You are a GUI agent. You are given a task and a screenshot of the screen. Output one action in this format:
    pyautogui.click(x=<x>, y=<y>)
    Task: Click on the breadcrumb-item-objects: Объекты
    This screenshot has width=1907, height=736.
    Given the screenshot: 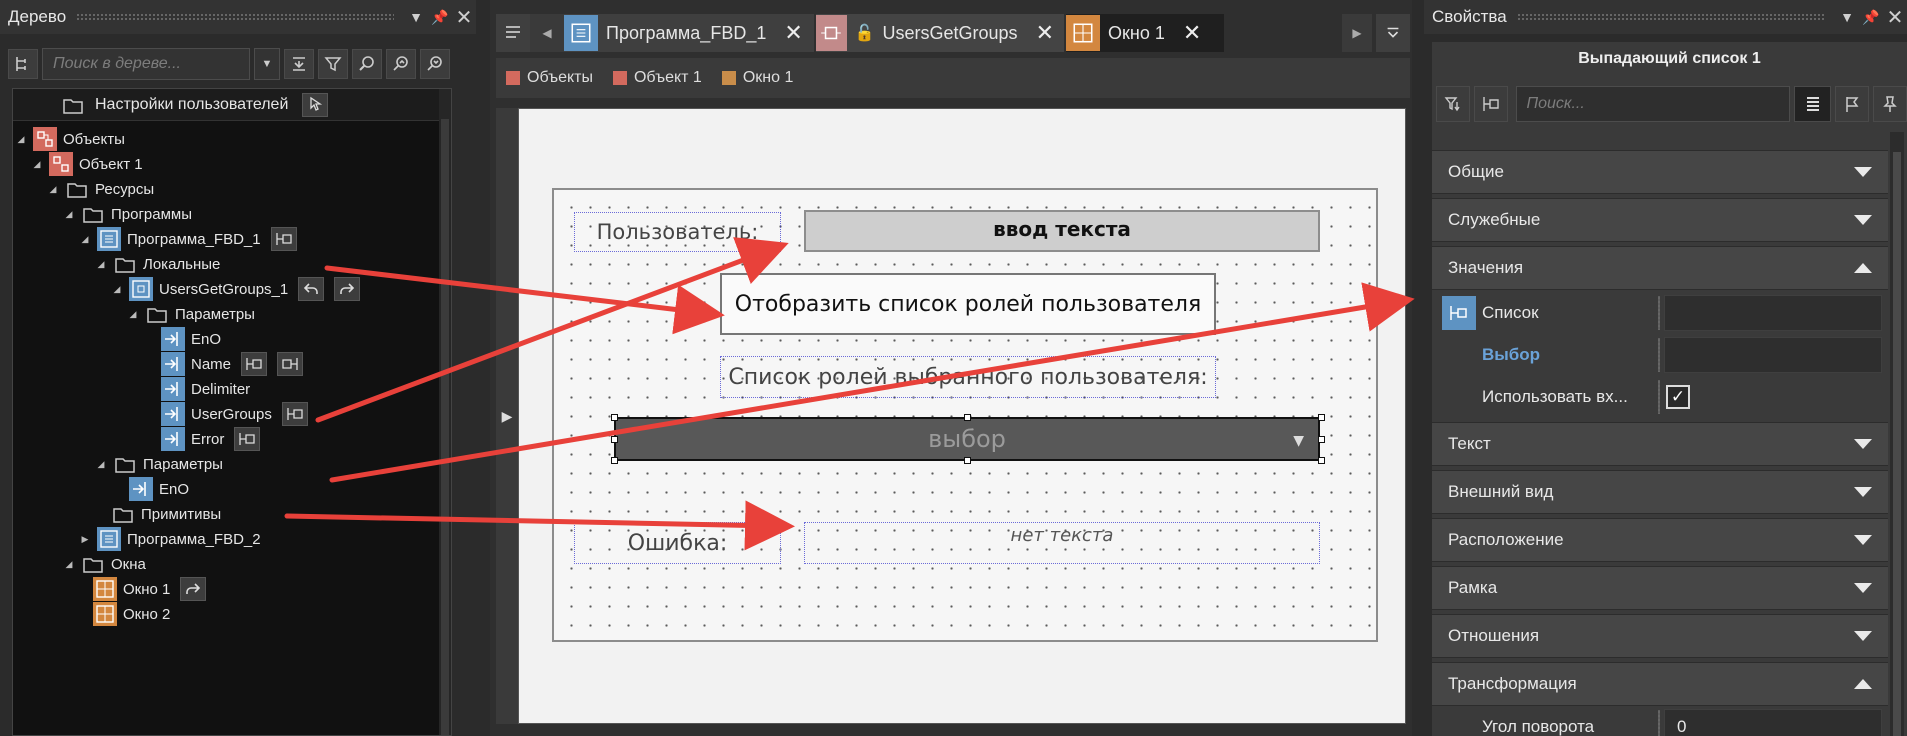 What is the action you would take?
    pyautogui.click(x=549, y=78)
    